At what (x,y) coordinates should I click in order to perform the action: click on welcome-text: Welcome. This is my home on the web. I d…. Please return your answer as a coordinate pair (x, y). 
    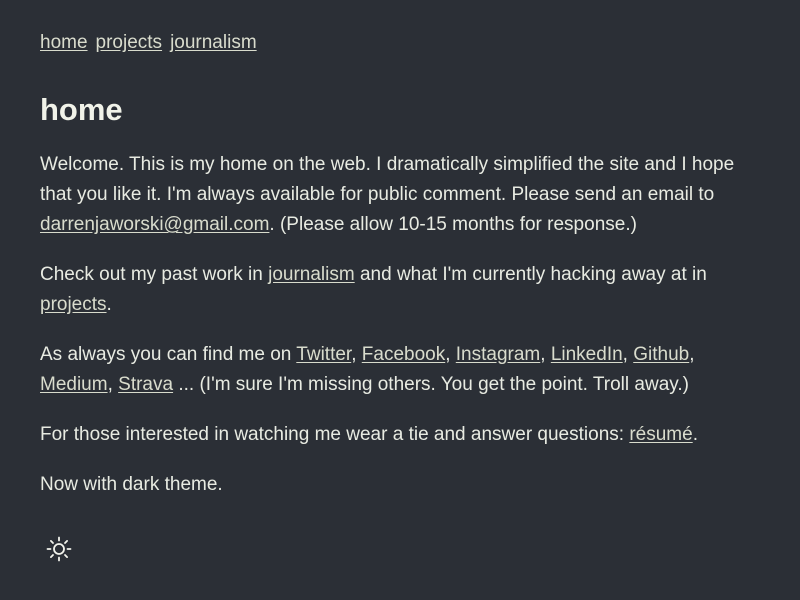
    Looking at the image, I should click on (387, 179).